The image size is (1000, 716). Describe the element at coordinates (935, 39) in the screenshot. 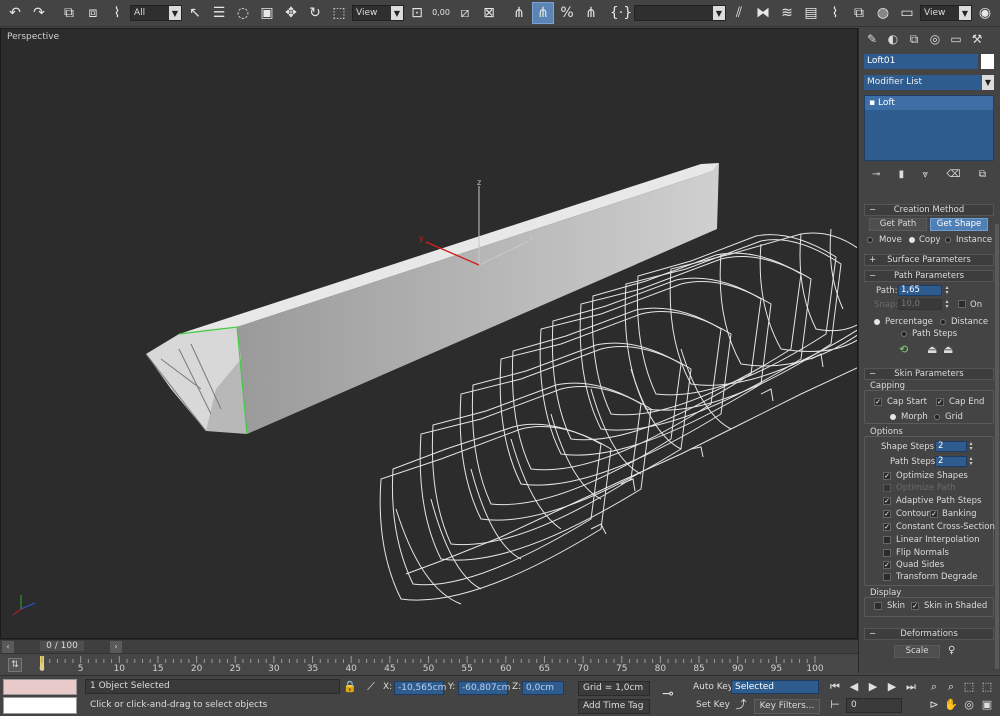

I see `motion-tab-icon: ◎` at that location.